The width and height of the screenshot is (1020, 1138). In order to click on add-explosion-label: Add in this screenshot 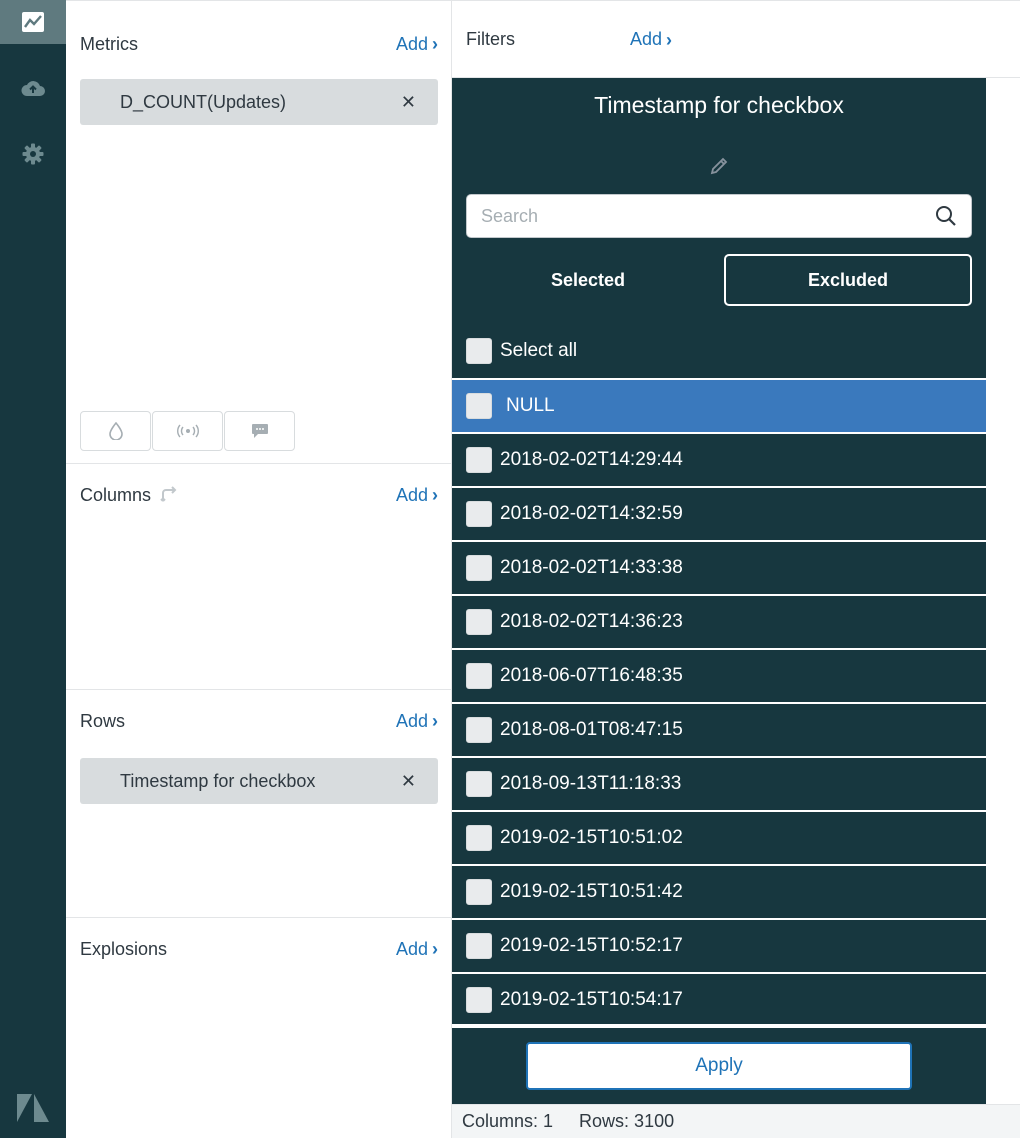, I will do `click(411, 948)`.